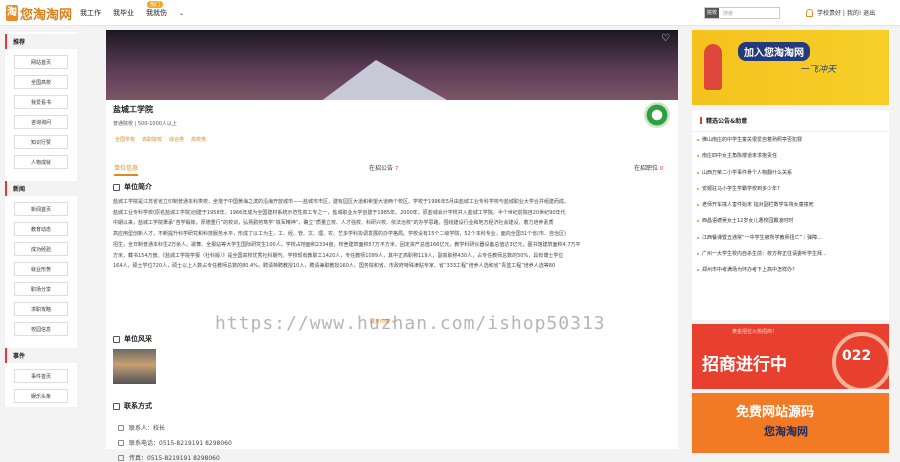 The image size is (900, 462). What do you see at coordinates (126, 169) in the screenshot?
I see `tab-unit-info: 单位信息` at bounding box center [126, 169].